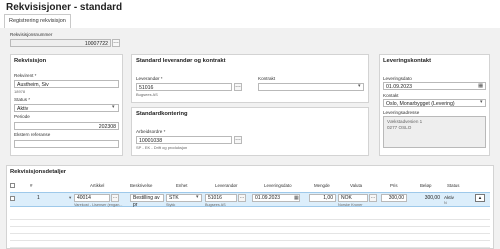 Image resolution: width=500 pixels, height=249 pixels. I want to click on leveringskontakt-title: Leveringskontakt, so click(407, 61).